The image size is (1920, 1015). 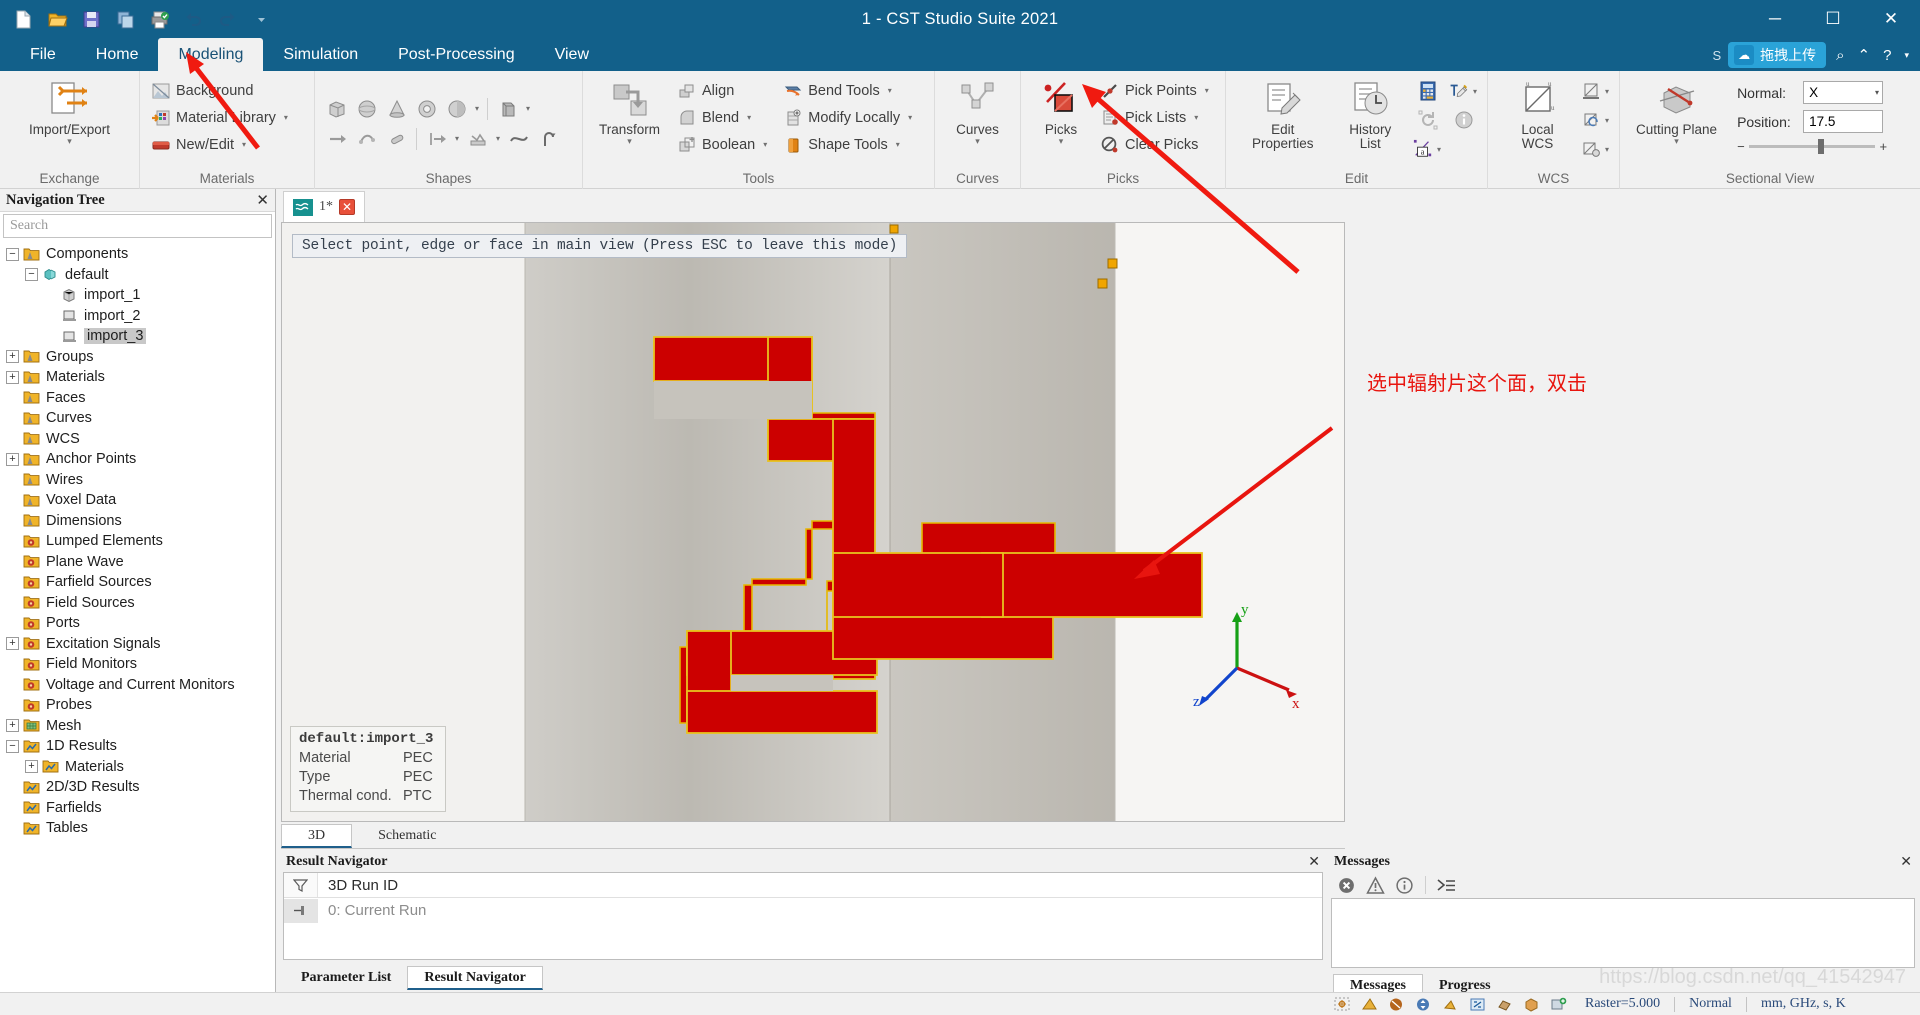 What do you see at coordinates (528, 108) in the screenshot?
I see `extrude-caret-icon: ▾` at bounding box center [528, 108].